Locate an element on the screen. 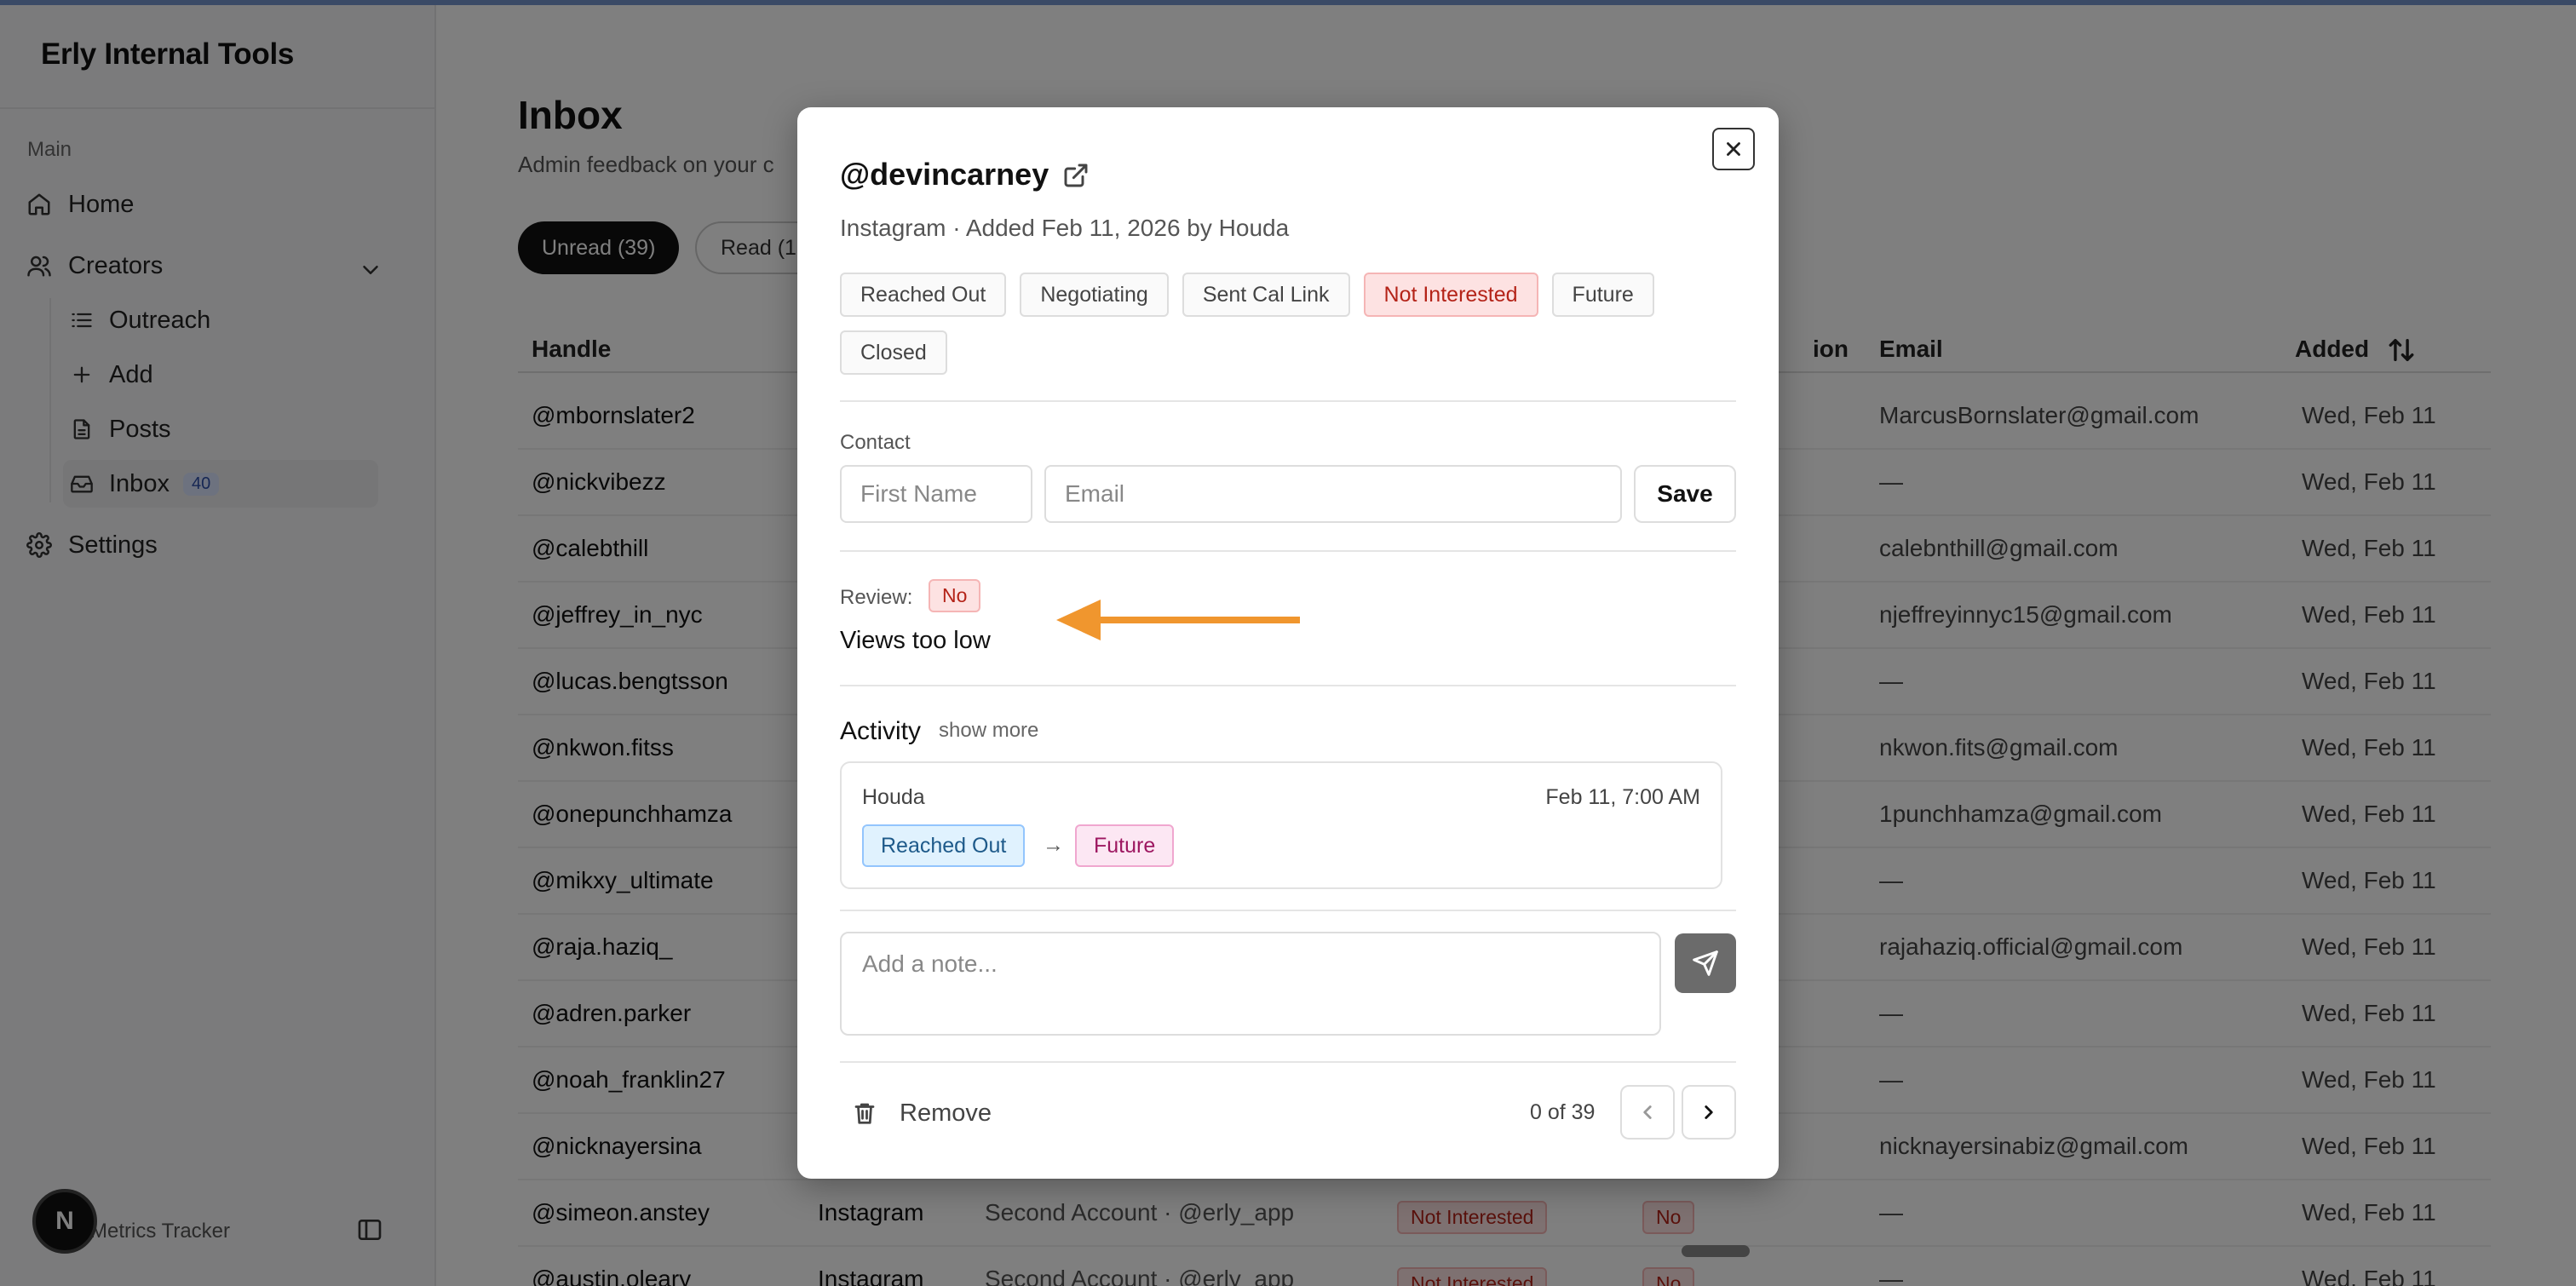  modal-handle-title: @devincarney is located at coordinates (965, 175).